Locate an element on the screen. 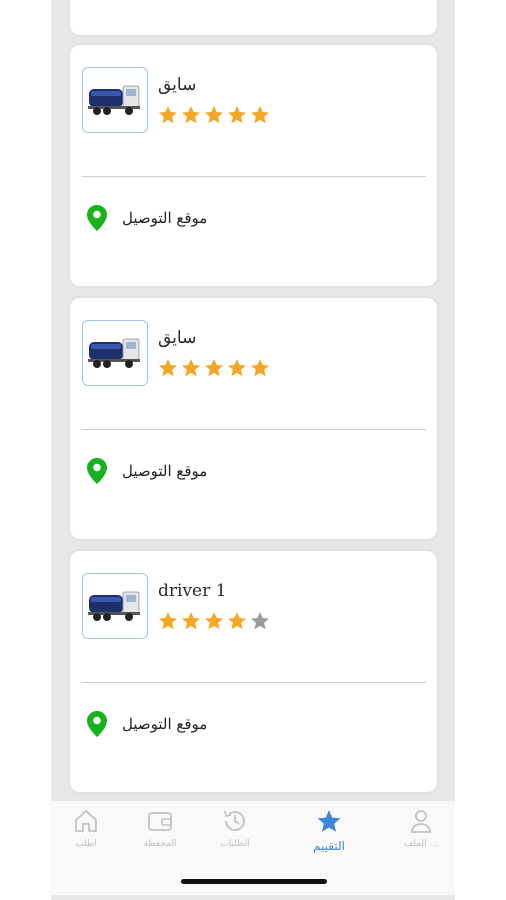 The image size is (506, 900). history-icon is located at coordinates (234, 820).